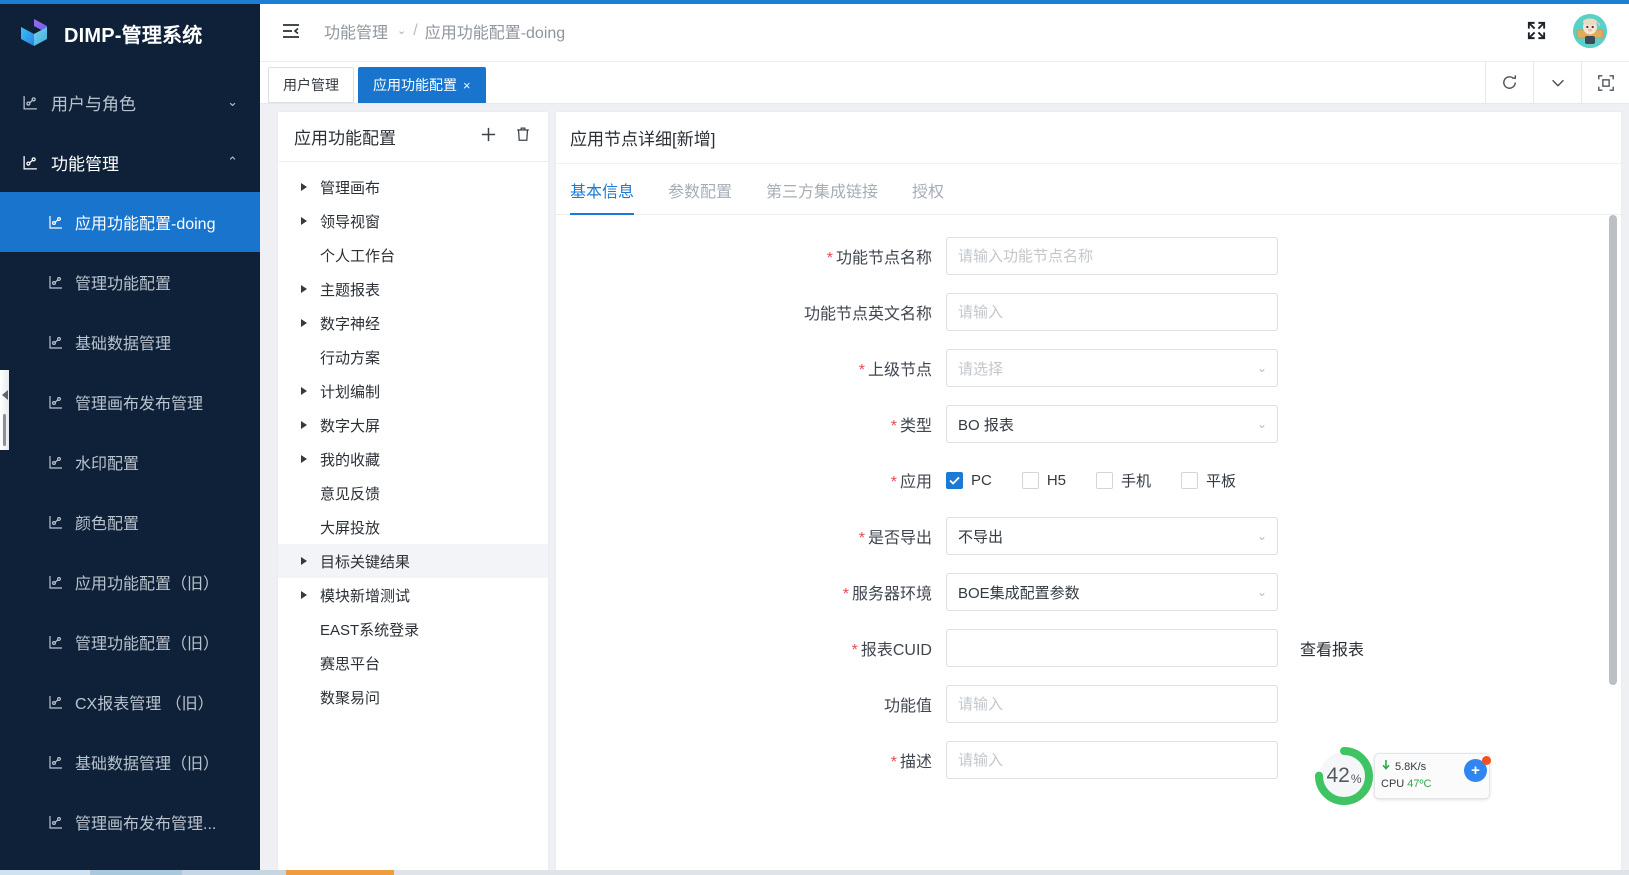  What do you see at coordinates (130, 222) in the screenshot?
I see `sidebar-item-app-function-config-doing: 应用功能配置-doing` at bounding box center [130, 222].